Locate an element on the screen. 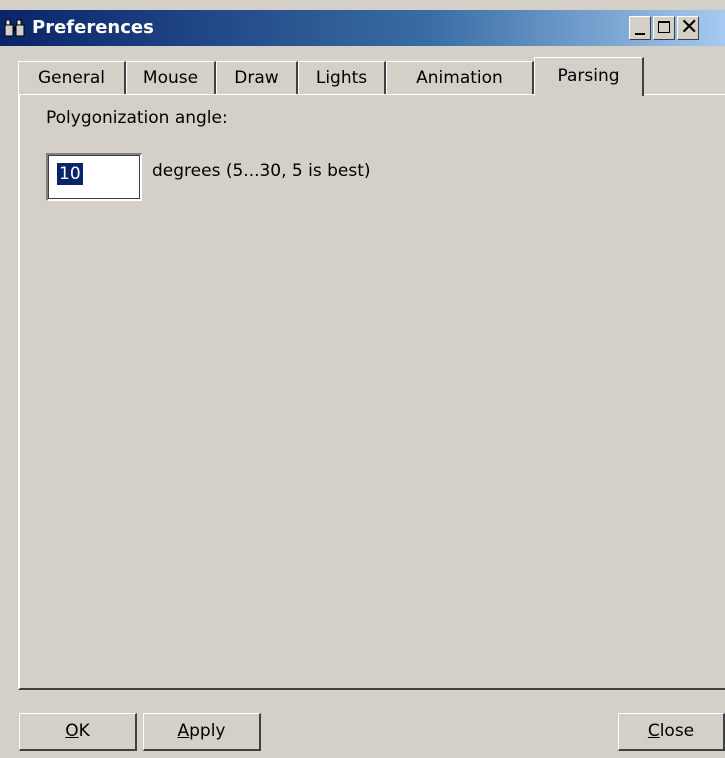  minimize-icon is located at coordinates (640, 34).